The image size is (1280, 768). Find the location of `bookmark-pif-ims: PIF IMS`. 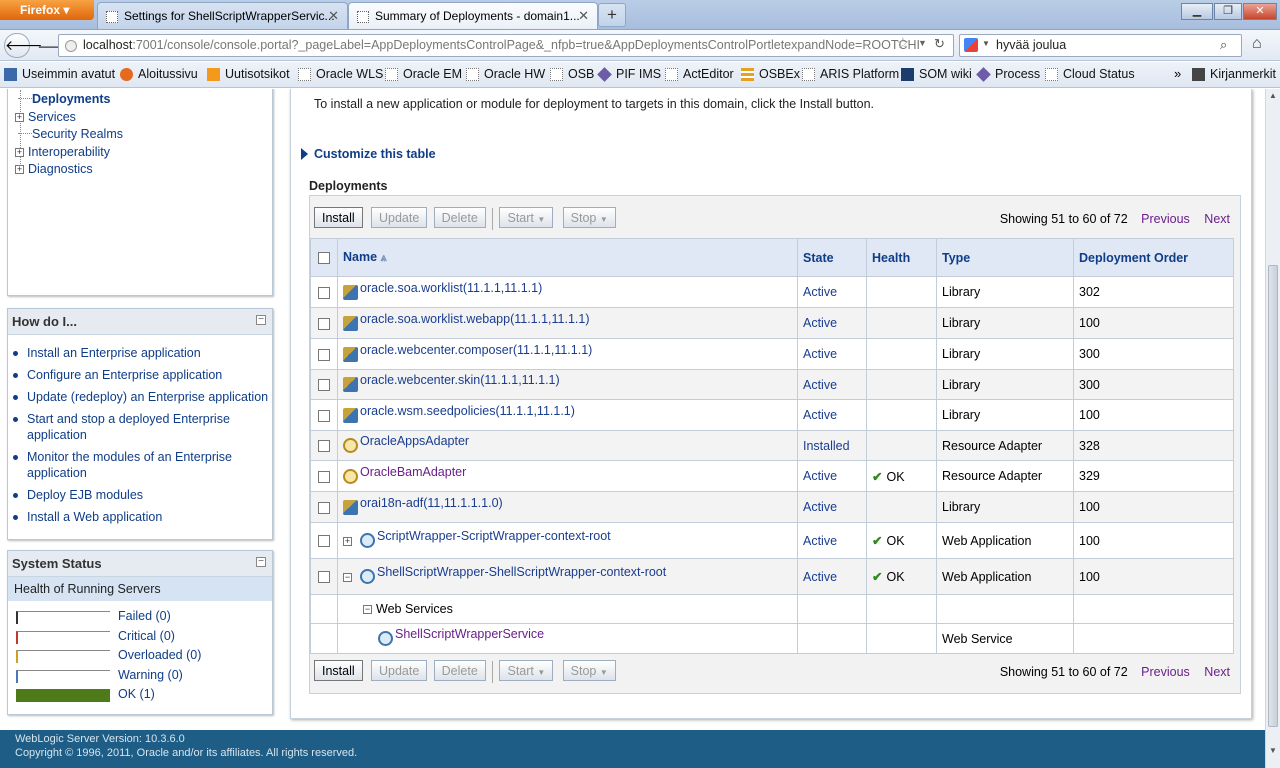

bookmark-pif-ims: PIF IMS is located at coordinates (629, 74).